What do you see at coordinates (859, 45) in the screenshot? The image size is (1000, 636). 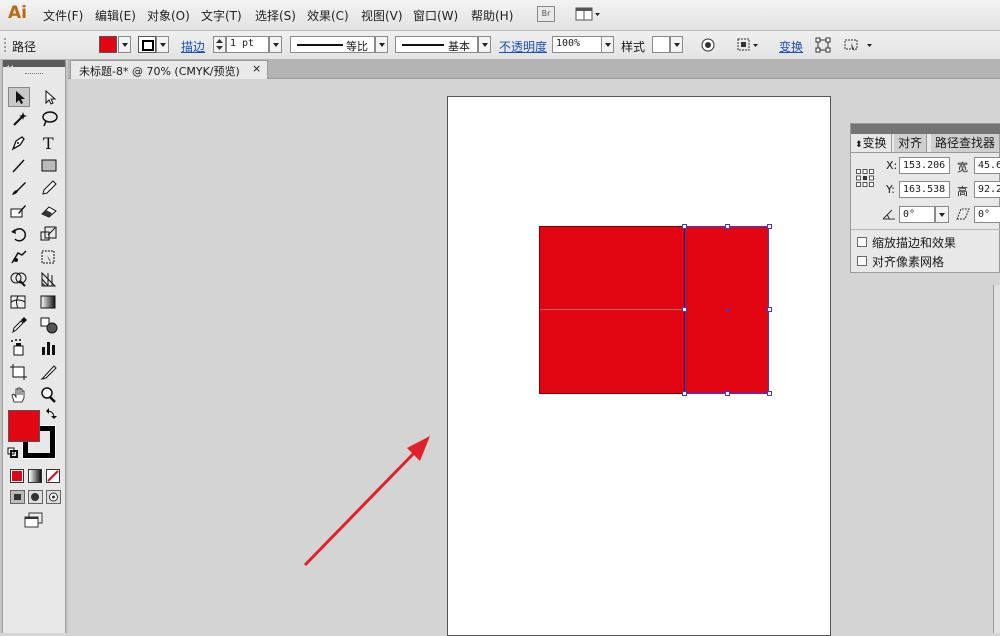 I see `isolate-object-icon` at bounding box center [859, 45].